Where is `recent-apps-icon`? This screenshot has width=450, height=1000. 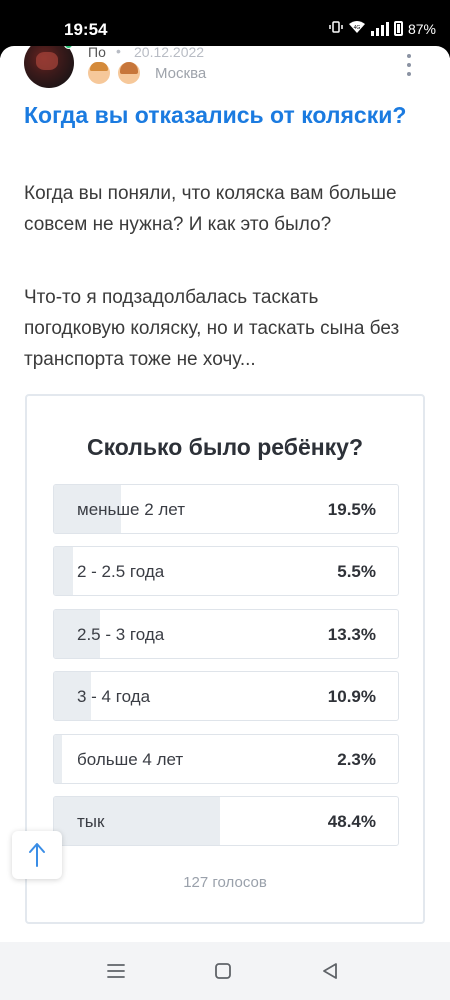 recent-apps-icon is located at coordinates (116, 971).